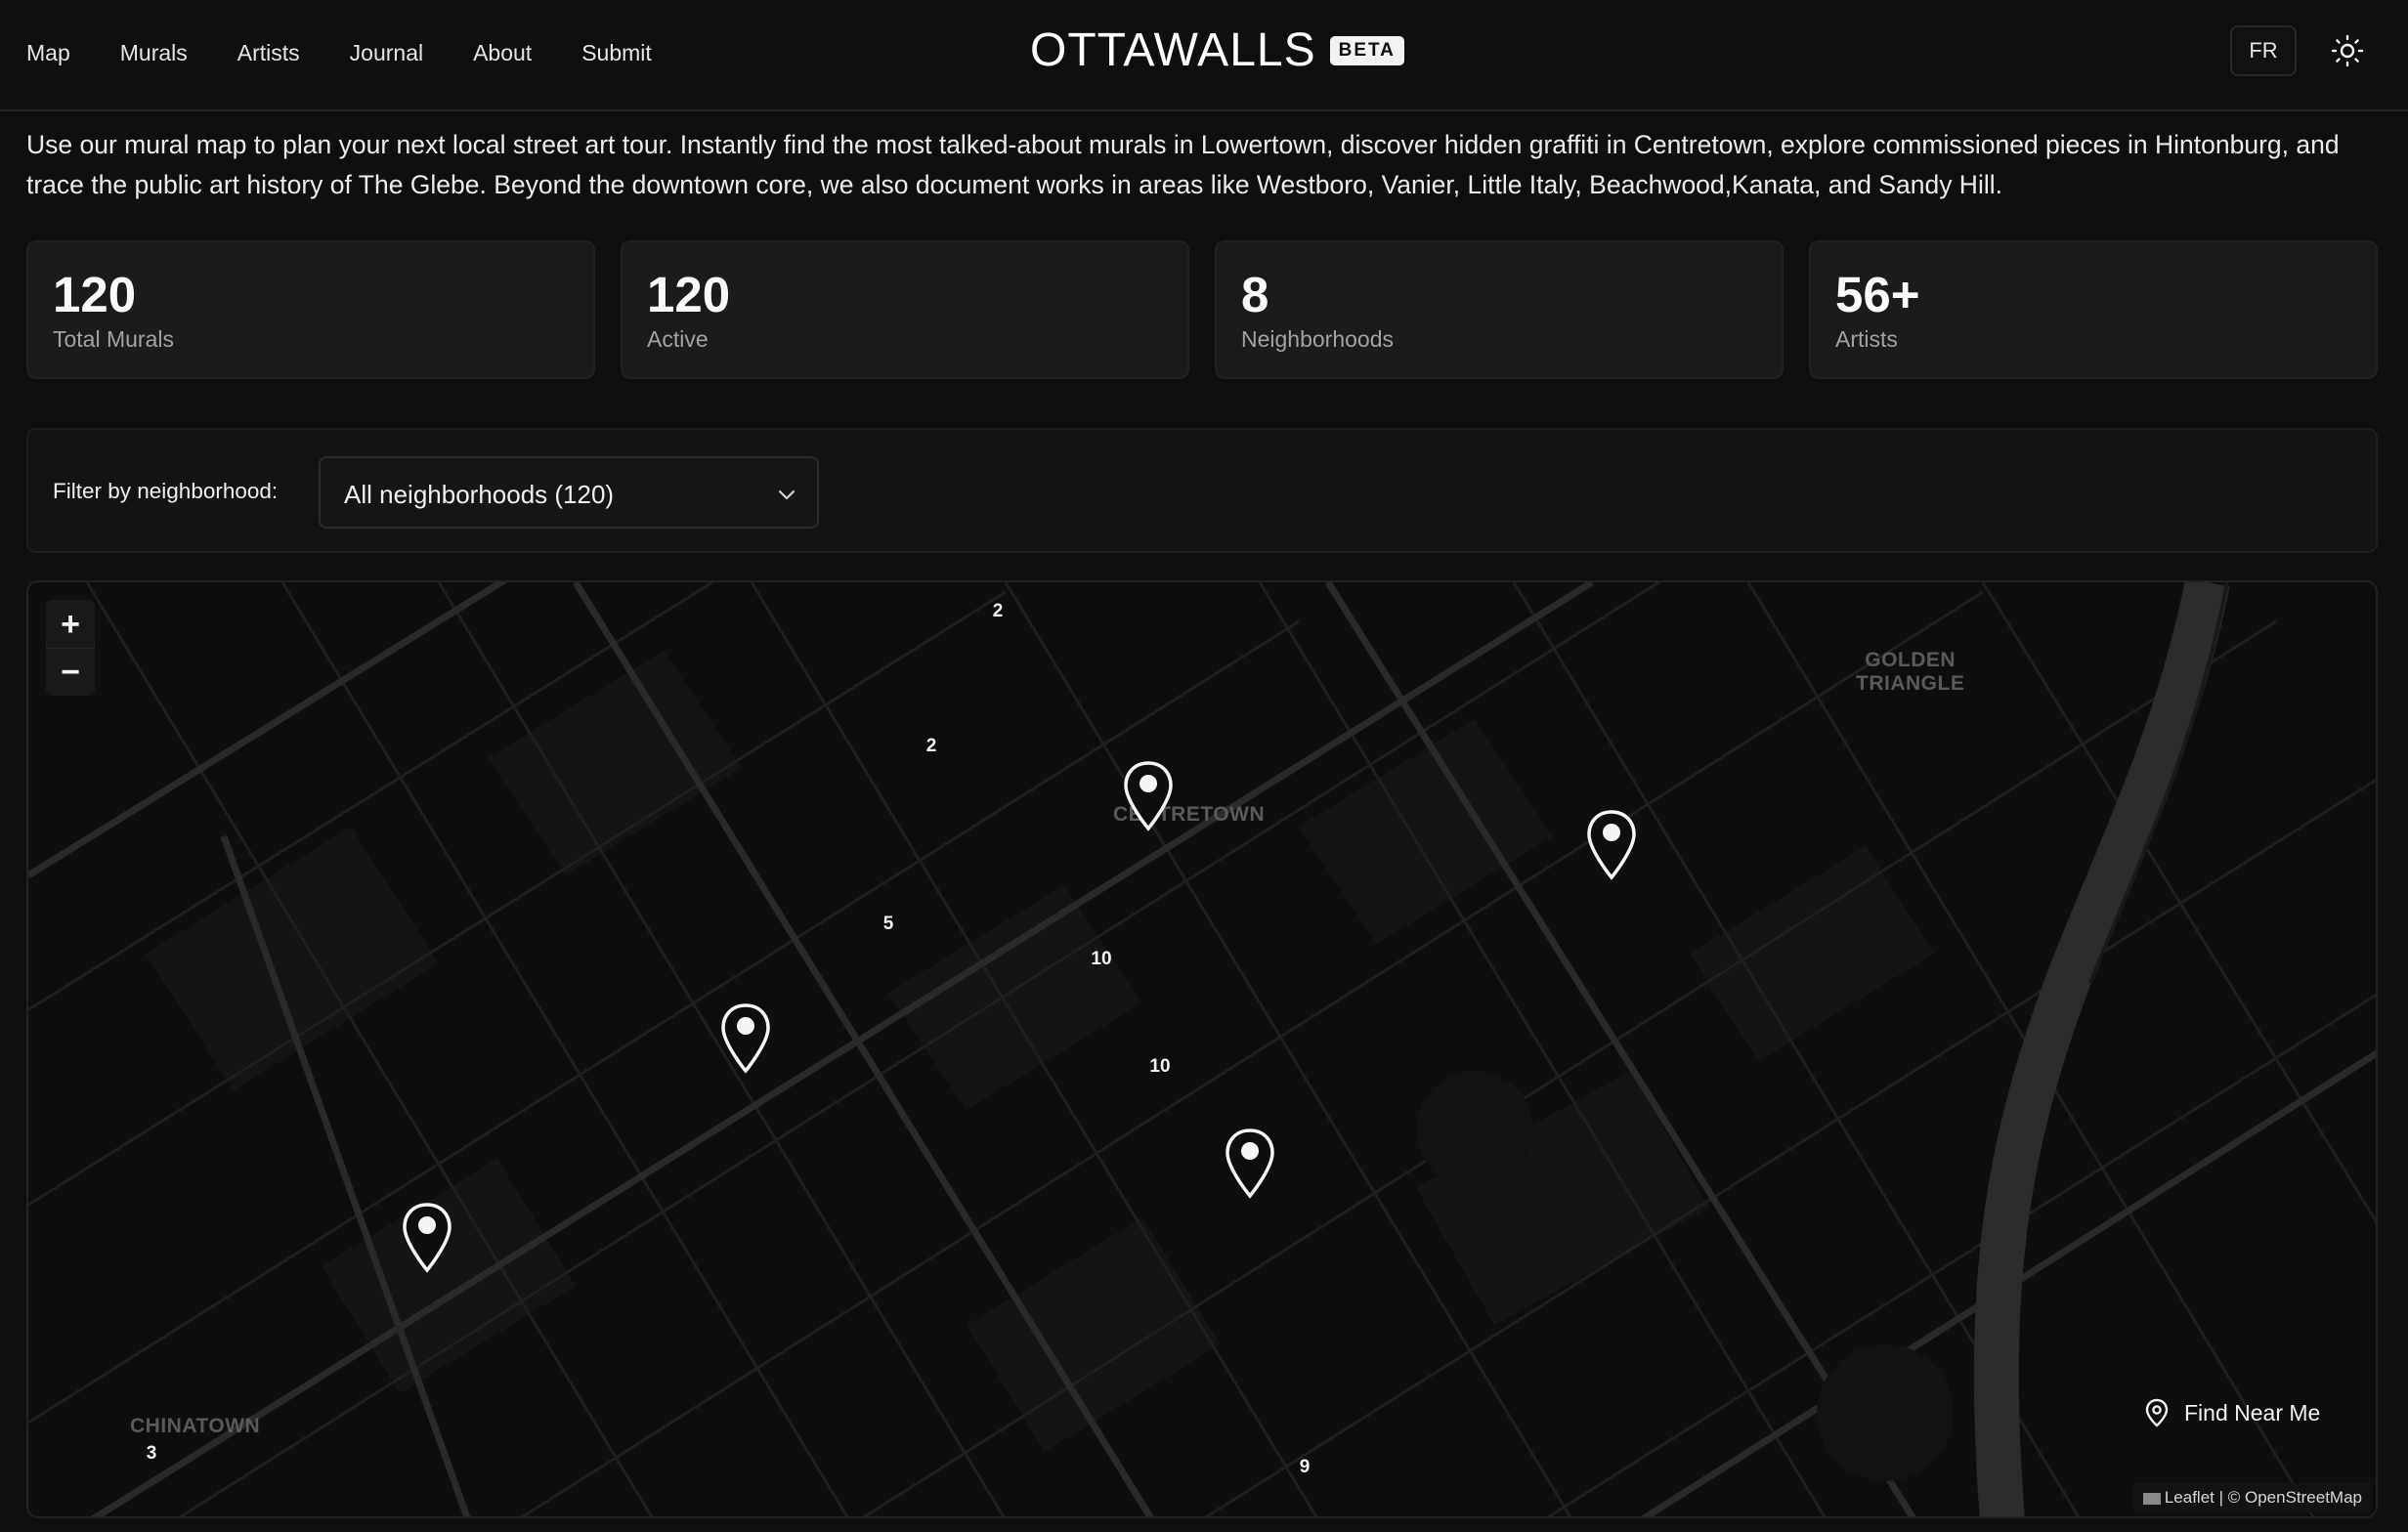 The width and height of the screenshot is (2408, 1532). I want to click on language-toggle-button: FR, so click(2263, 50).